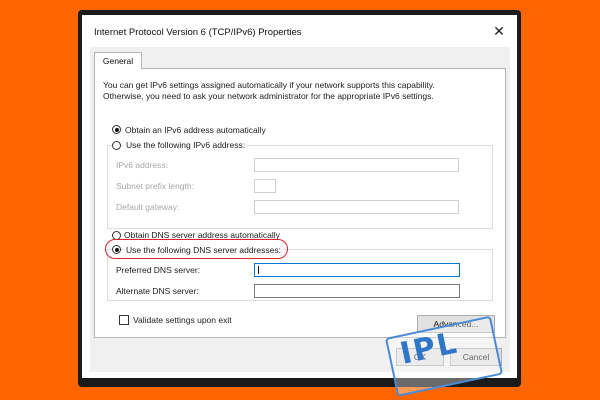 The width and height of the screenshot is (600, 400). I want to click on validate-checkbox, so click(124, 320).